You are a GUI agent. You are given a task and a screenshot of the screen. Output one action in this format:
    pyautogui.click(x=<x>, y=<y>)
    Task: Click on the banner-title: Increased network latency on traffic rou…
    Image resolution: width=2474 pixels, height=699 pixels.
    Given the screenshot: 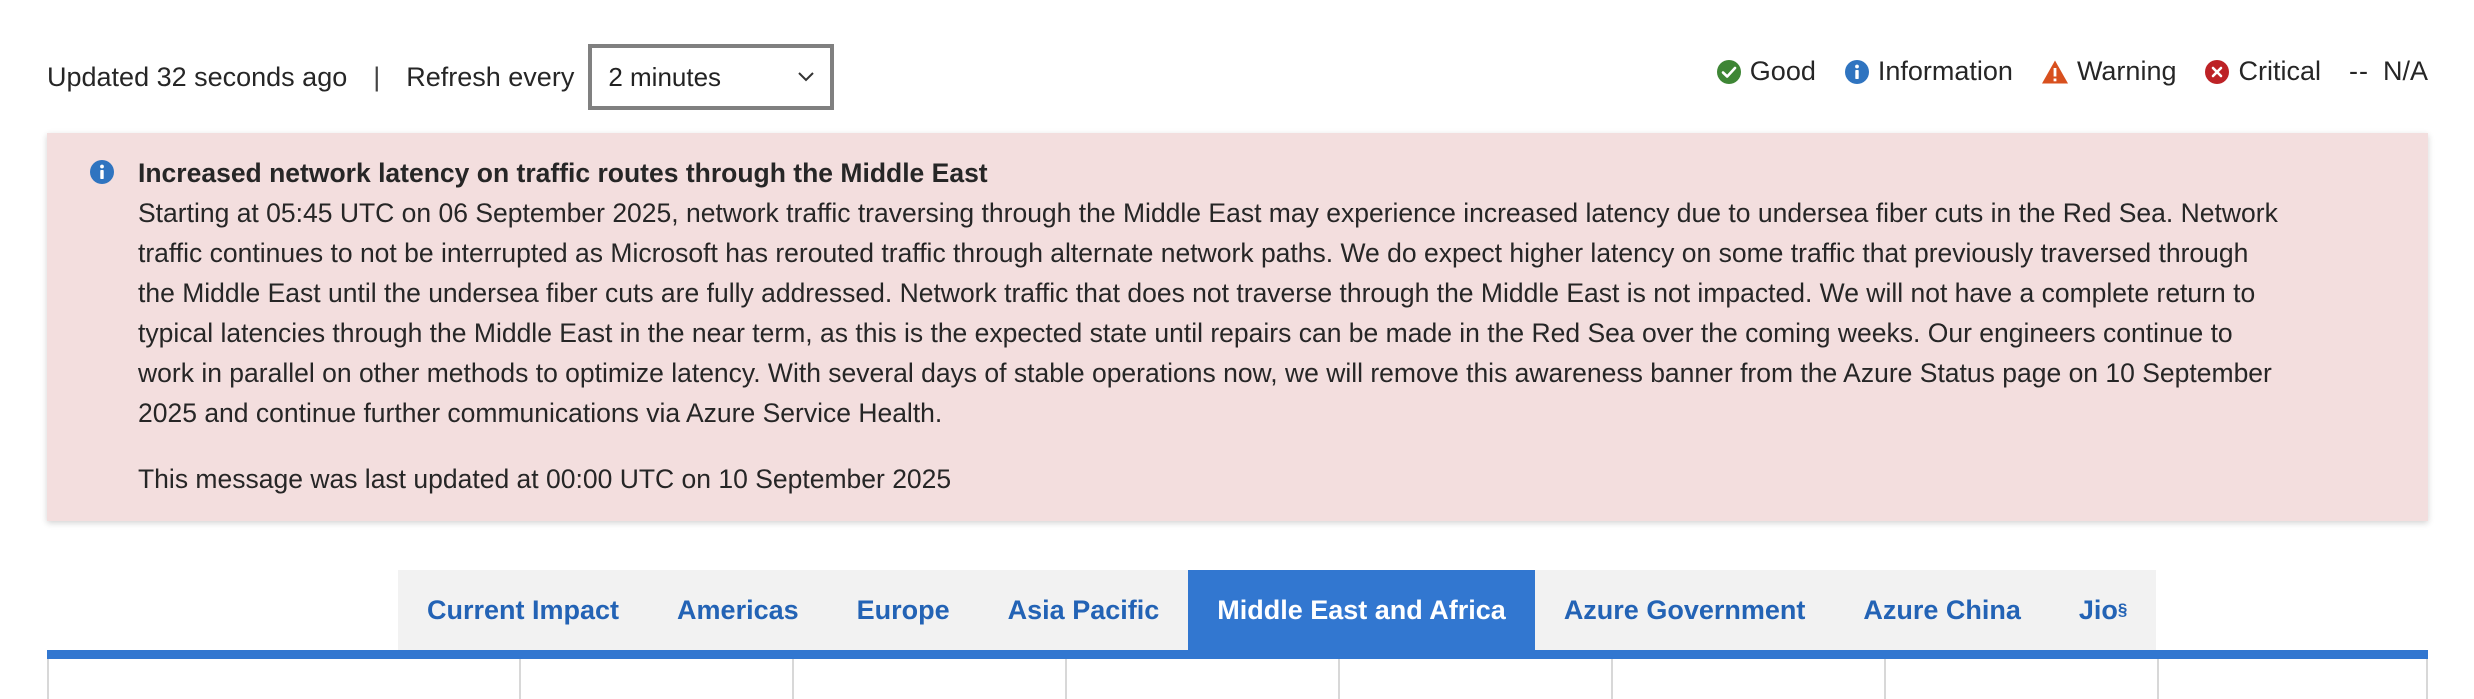 What is the action you would take?
    pyautogui.click(x=563, y=173)
    